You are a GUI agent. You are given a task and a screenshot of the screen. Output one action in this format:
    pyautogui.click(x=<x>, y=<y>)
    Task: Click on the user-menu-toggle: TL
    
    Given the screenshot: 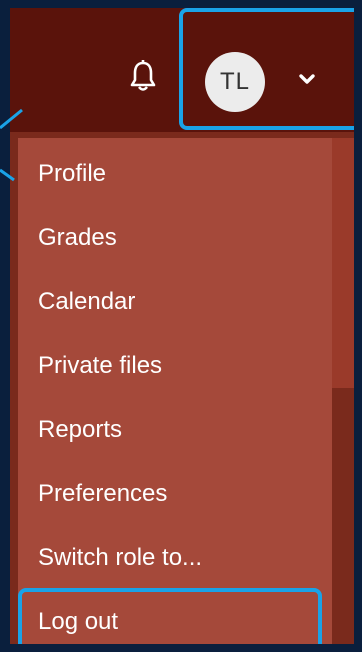 What is the action you would take?
    pyautogui.click(x=266, y=69)
    